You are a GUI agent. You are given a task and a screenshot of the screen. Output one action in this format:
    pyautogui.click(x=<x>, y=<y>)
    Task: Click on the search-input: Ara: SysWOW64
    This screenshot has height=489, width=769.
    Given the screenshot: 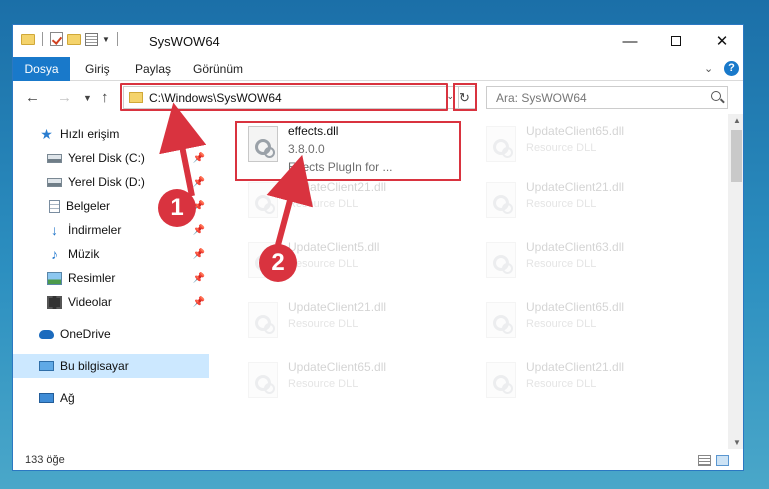 What is the action you would take?
    pyautogui.click(x=541, y=98)
    